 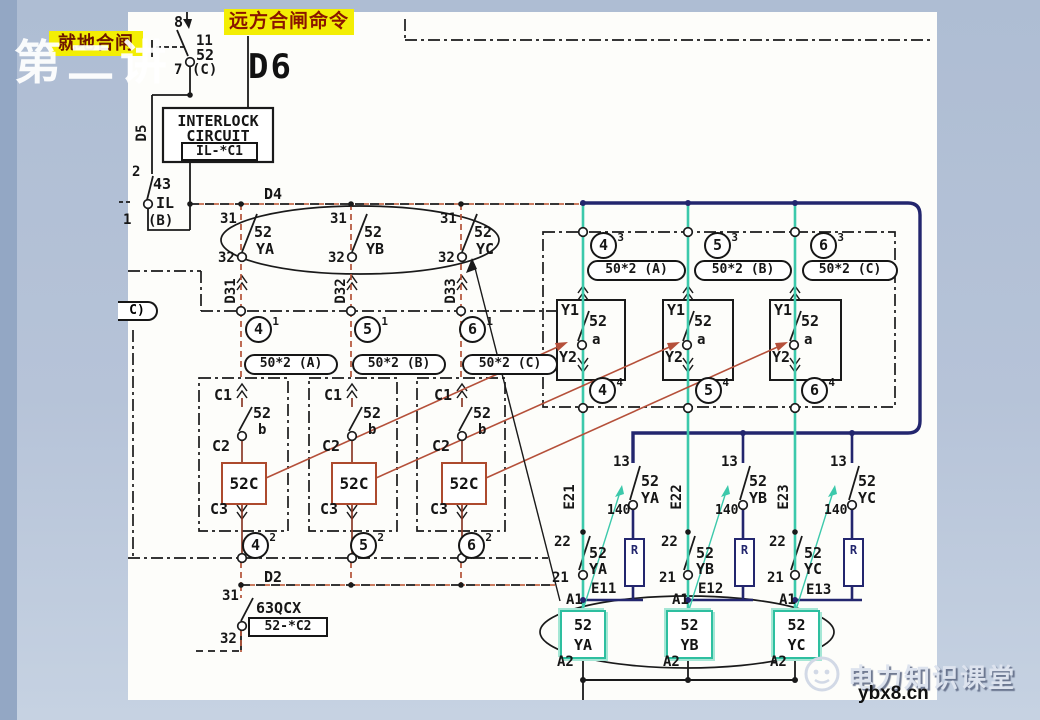 I want to click on wire-label-d32: D32, so click(x=341, y=291).